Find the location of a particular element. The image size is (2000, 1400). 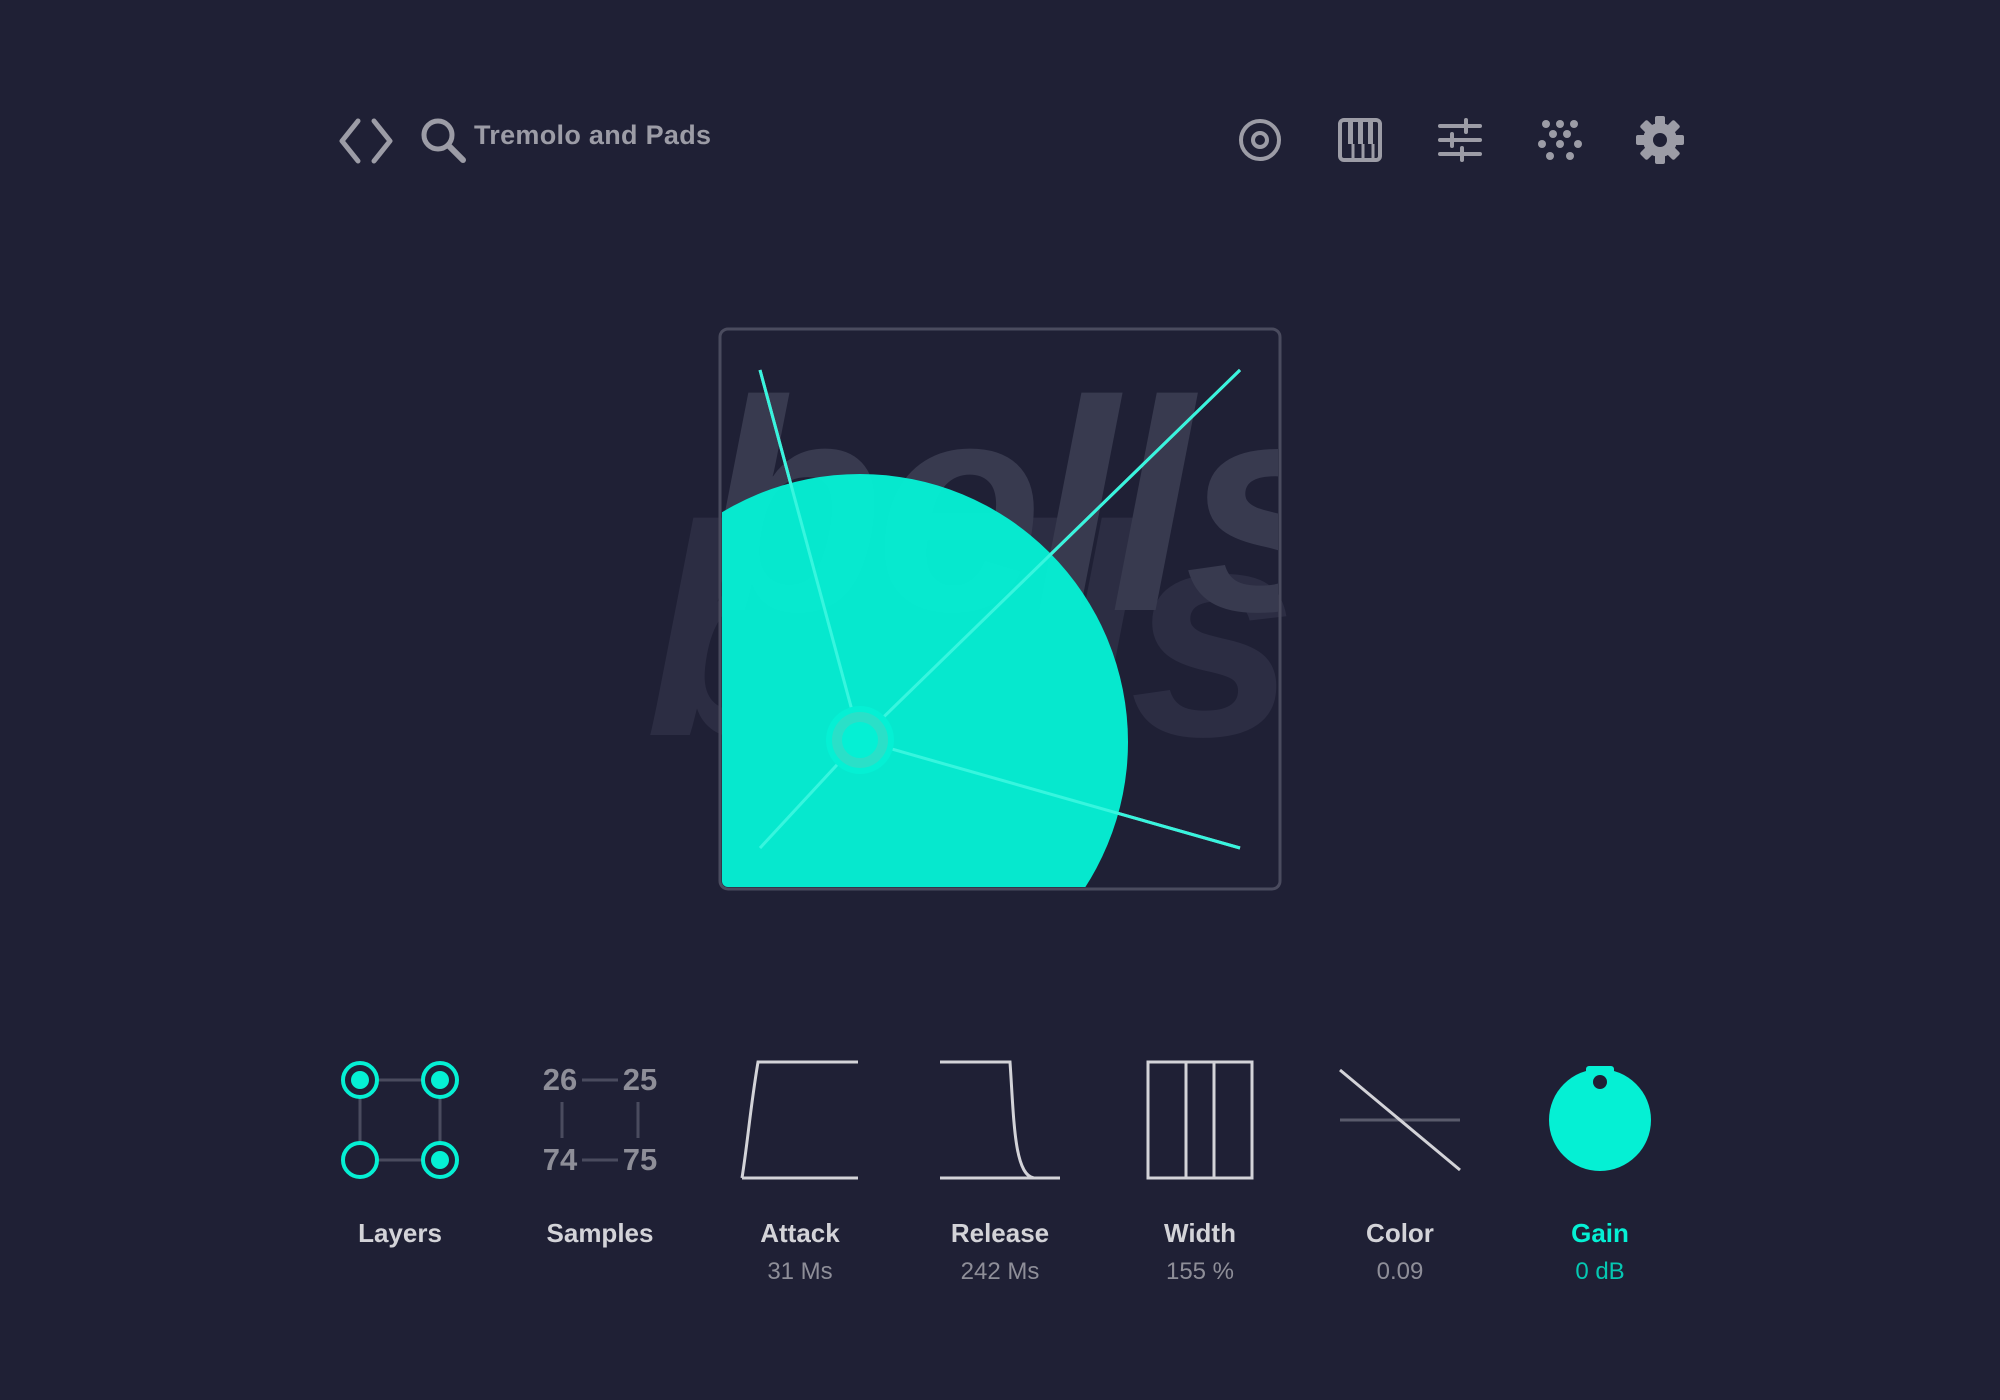

release-control: Release 242 Ms is located at coordinates (1000, 1190).